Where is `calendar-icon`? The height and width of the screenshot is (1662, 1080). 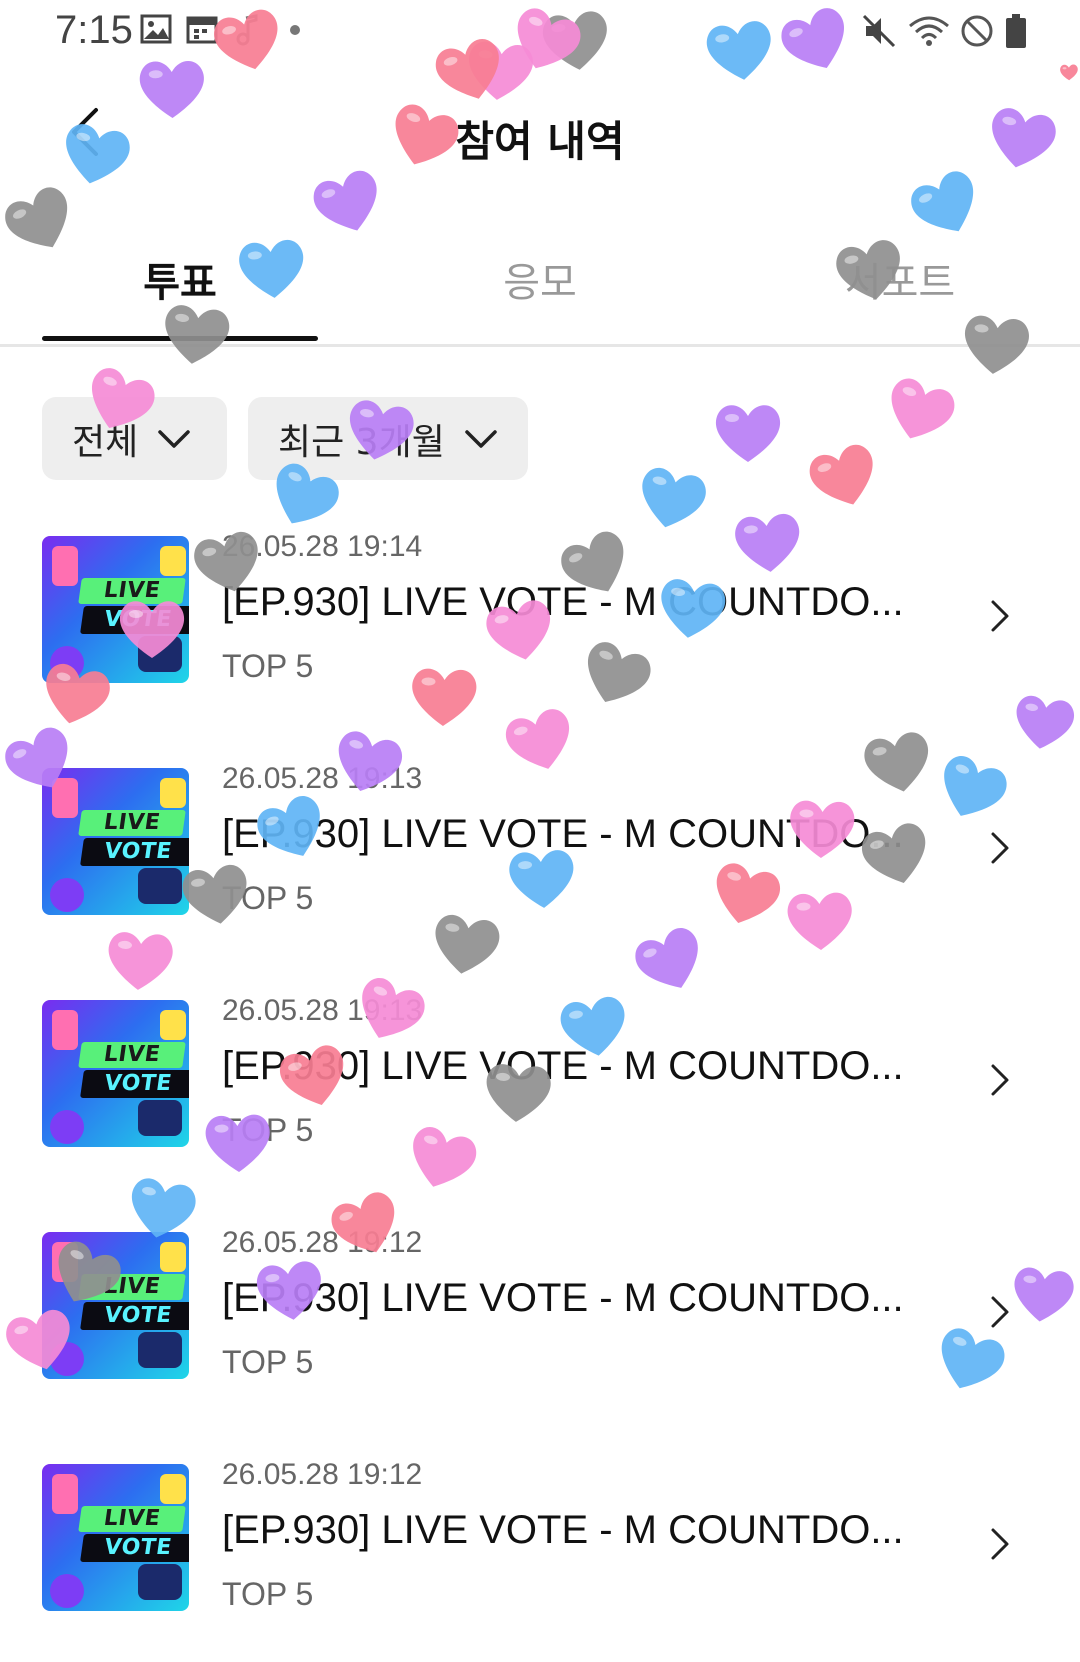
calendar-icon is located at coordinates (202, 30).